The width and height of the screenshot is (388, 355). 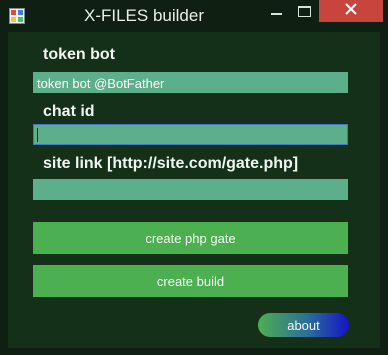 What do you see at coordinates (190, 189) in the screenshot?
I see `site-link-input` at bounding box center [190, 189].